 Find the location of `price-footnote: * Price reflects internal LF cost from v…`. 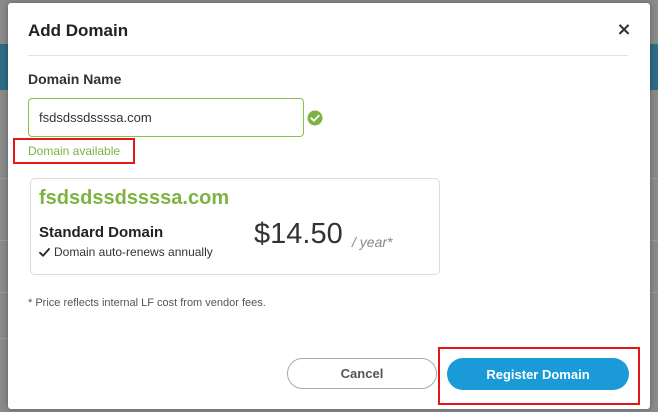

price-footnote: * Price reflects internal LF cost from v… is located at coordinates (147, 303).